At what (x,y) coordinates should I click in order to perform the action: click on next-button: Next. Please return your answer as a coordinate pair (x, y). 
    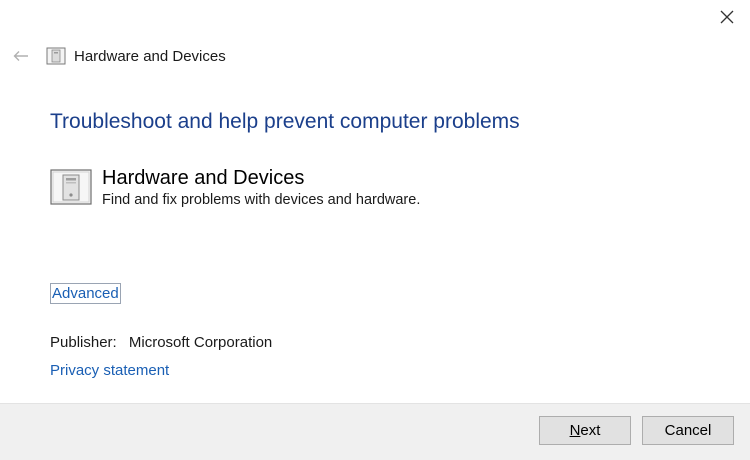
    Looking at the image, I should click on (585, 430).